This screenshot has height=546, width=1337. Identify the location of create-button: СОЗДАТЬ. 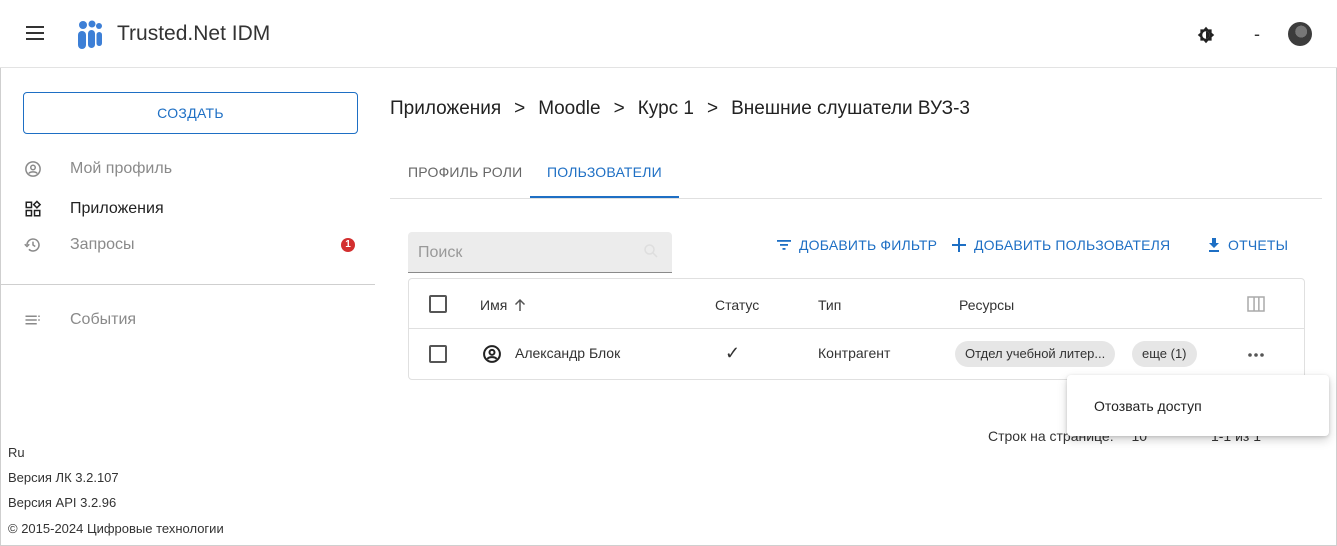
(190, 113).